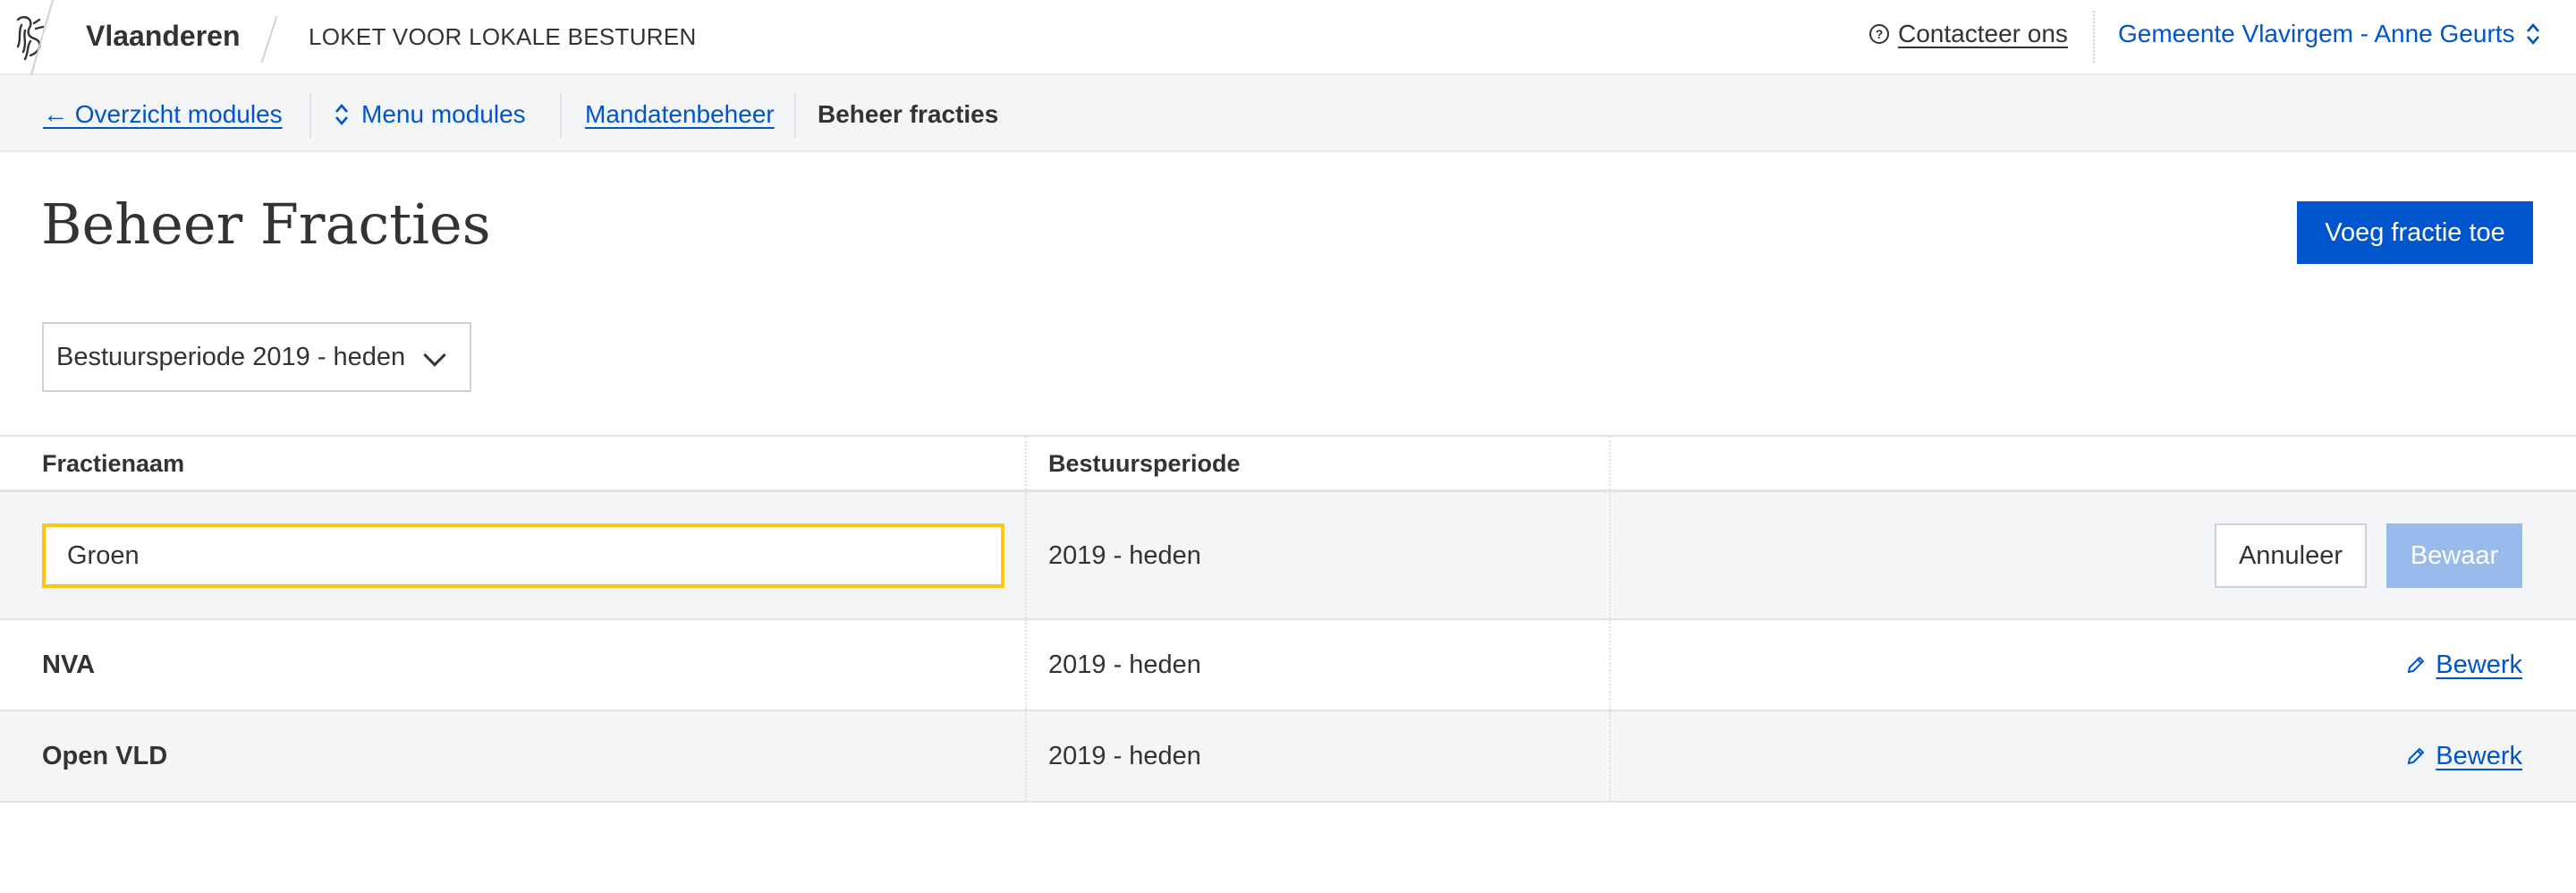  Describe the element at coordinates (434, 355) in the screenshot. I see `chevron-down-icon` at that location.